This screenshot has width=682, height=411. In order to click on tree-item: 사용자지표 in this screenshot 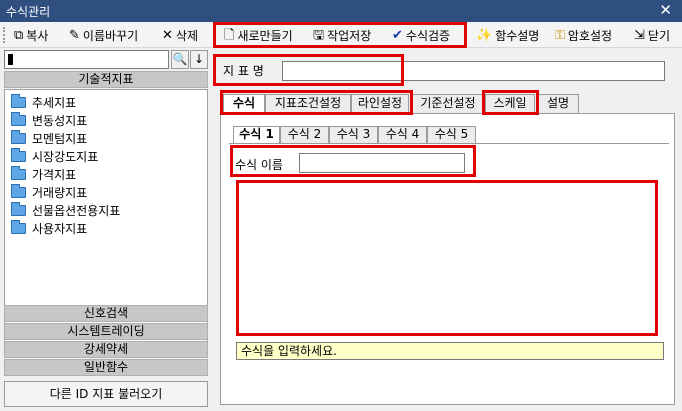, I will do `click(49, 227)`.